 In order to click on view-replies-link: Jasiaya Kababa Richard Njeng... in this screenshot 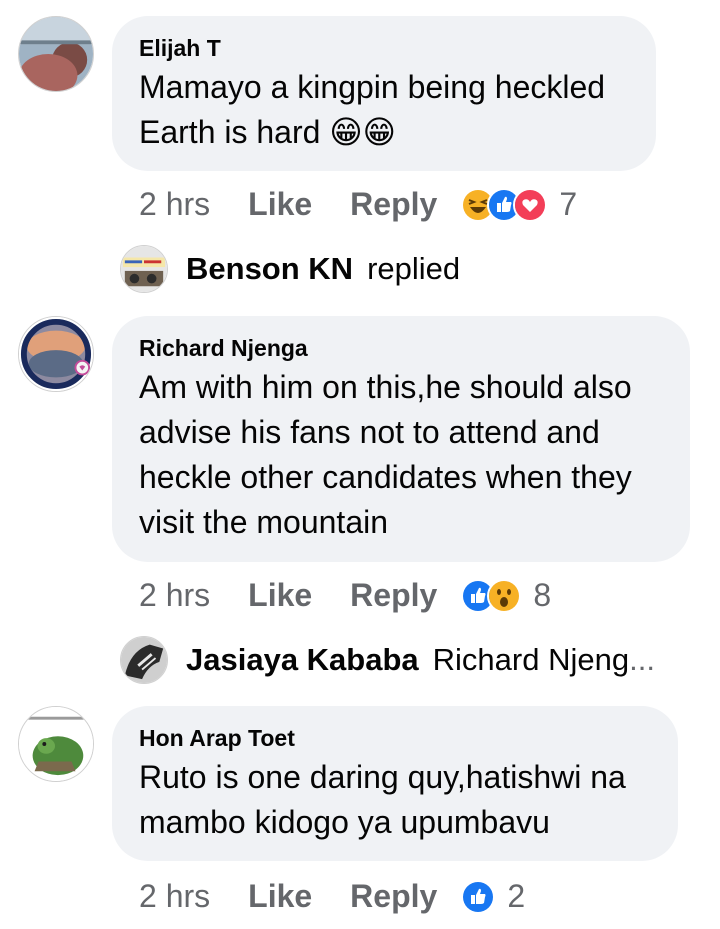, I will do `click(387, 660)`.